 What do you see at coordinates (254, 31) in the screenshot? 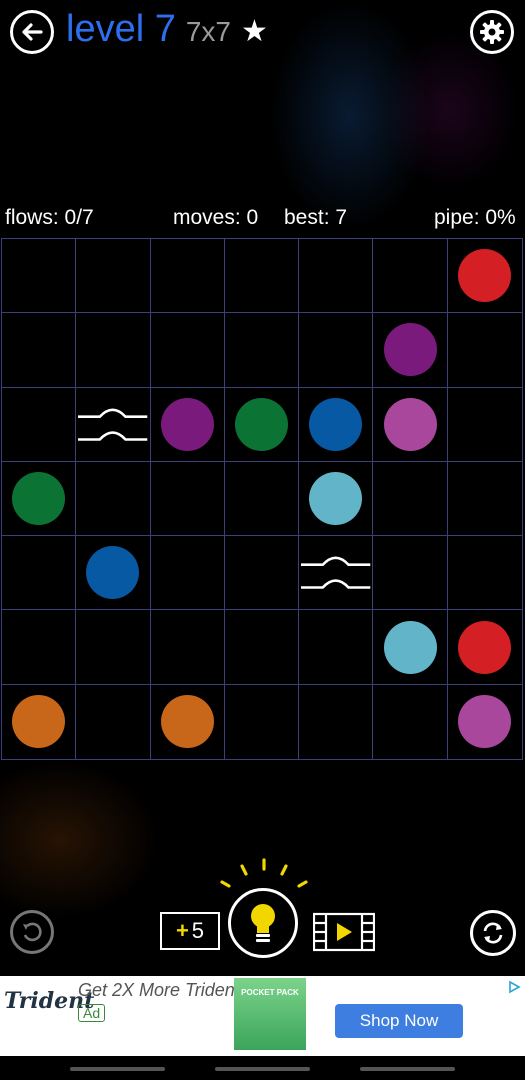
I see `star-icon: ★` at bounding box center [254, 31].